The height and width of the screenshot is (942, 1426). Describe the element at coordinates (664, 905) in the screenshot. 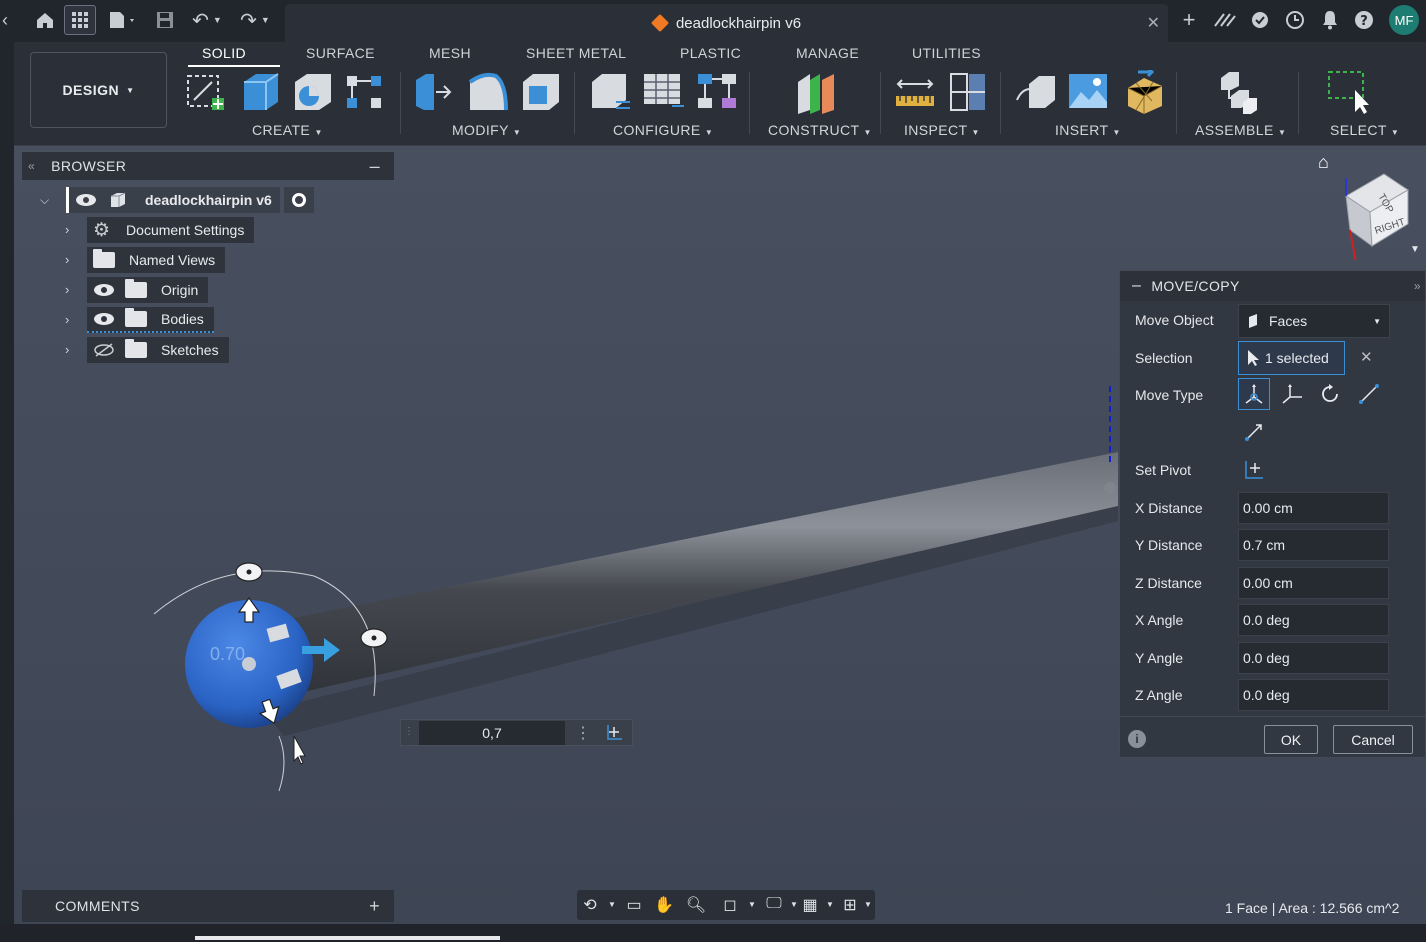

I see `pan-hand-icon: ✋` at that location.